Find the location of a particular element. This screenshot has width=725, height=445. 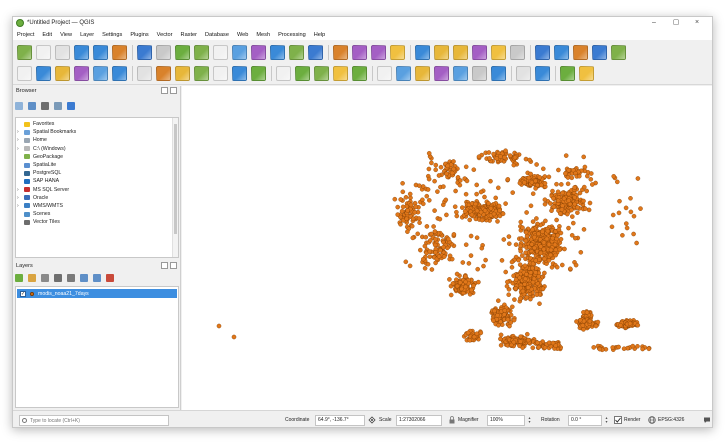

open-attribute-table-icon is located at coordinates (498, 52).